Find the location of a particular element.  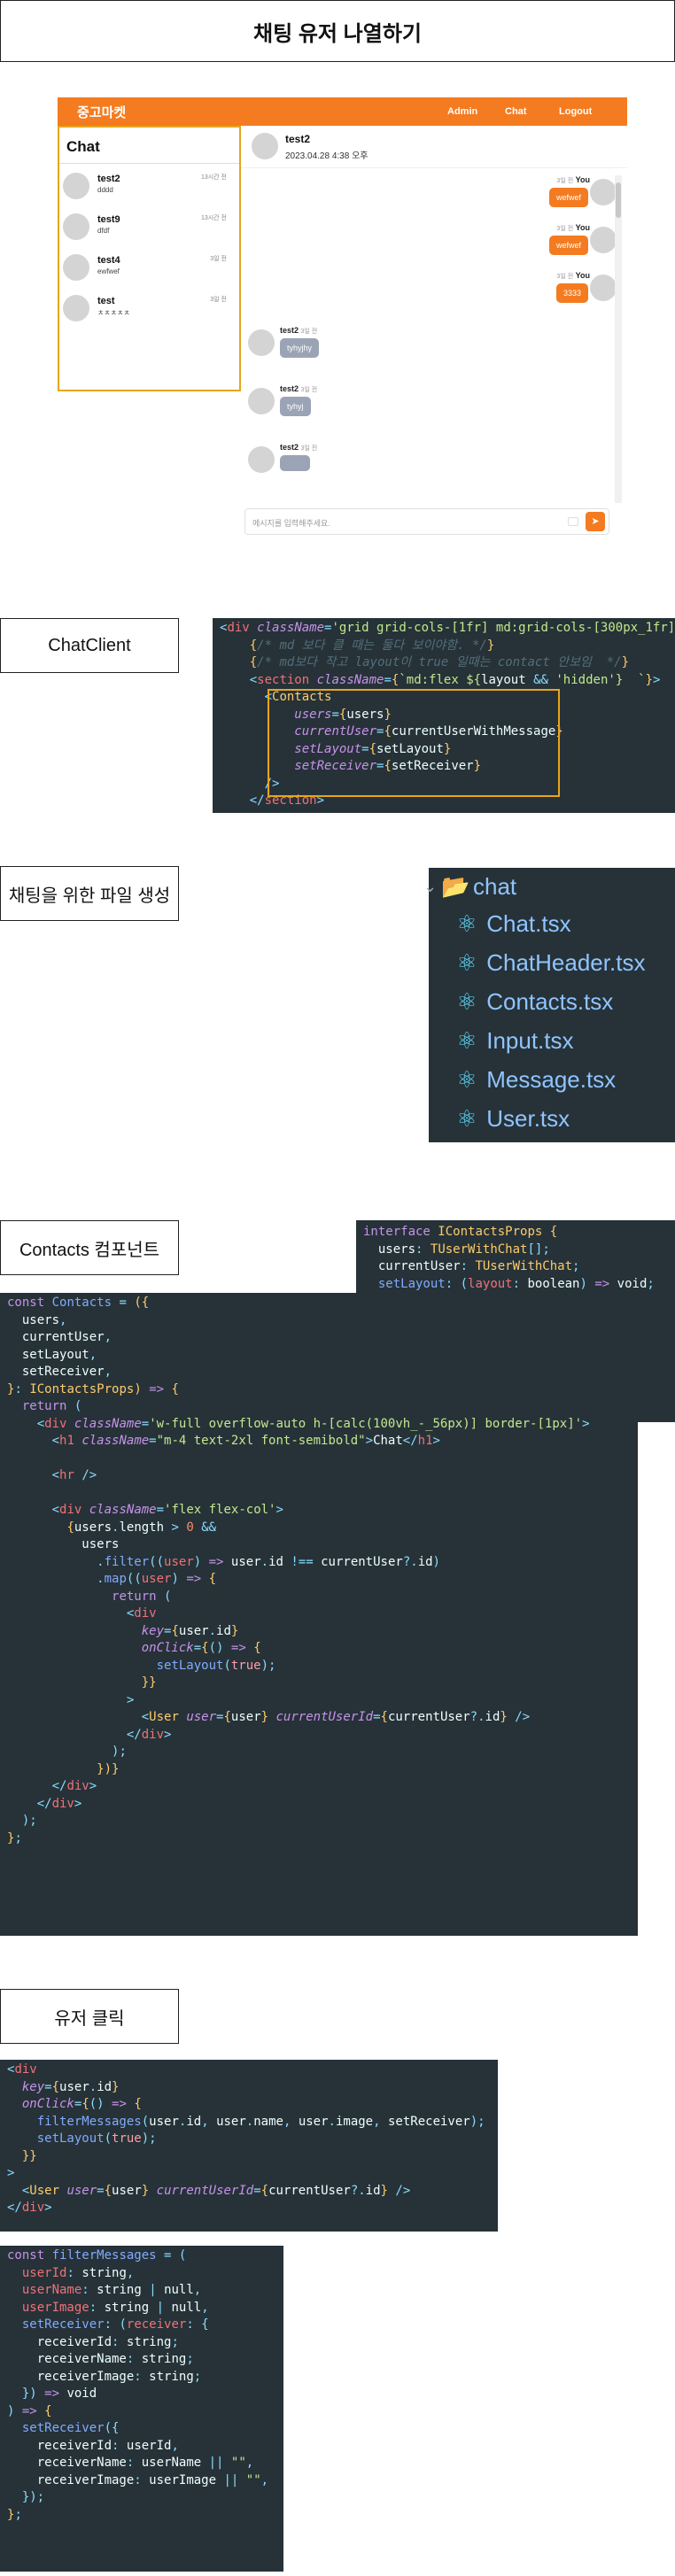

file-row: ⚛ Contacts.tsx is located at coordinates (533, 1002).